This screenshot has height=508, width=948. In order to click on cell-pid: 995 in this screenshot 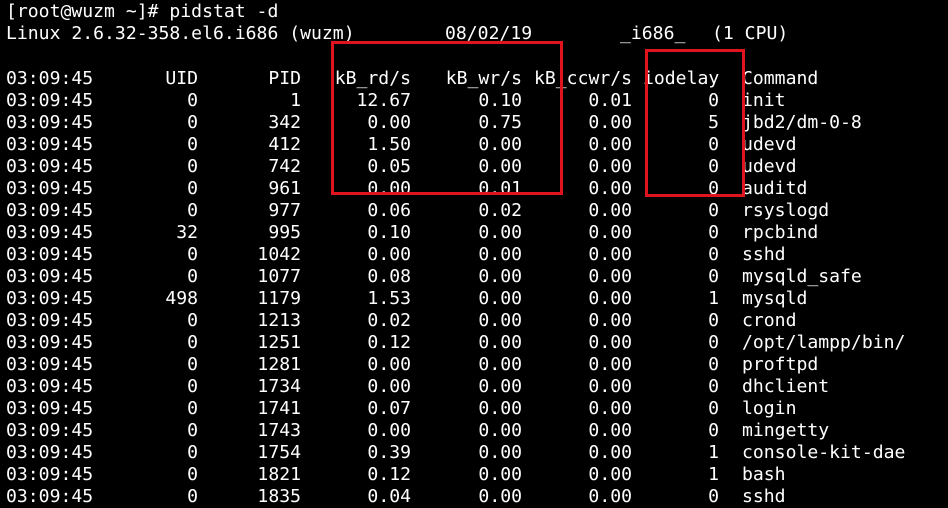, I will do `click(284, 232)`.